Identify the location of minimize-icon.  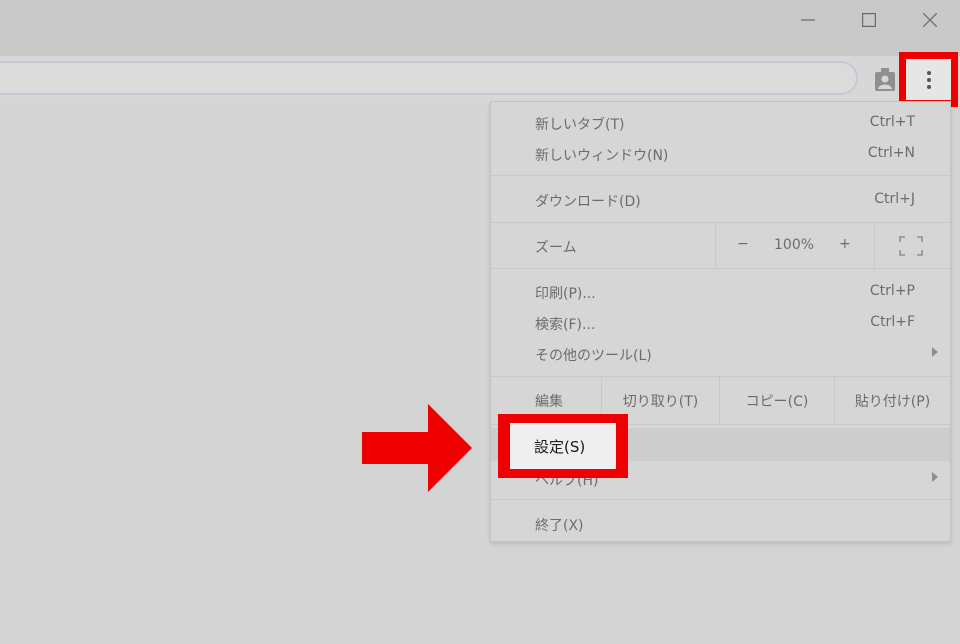
(808, 20).